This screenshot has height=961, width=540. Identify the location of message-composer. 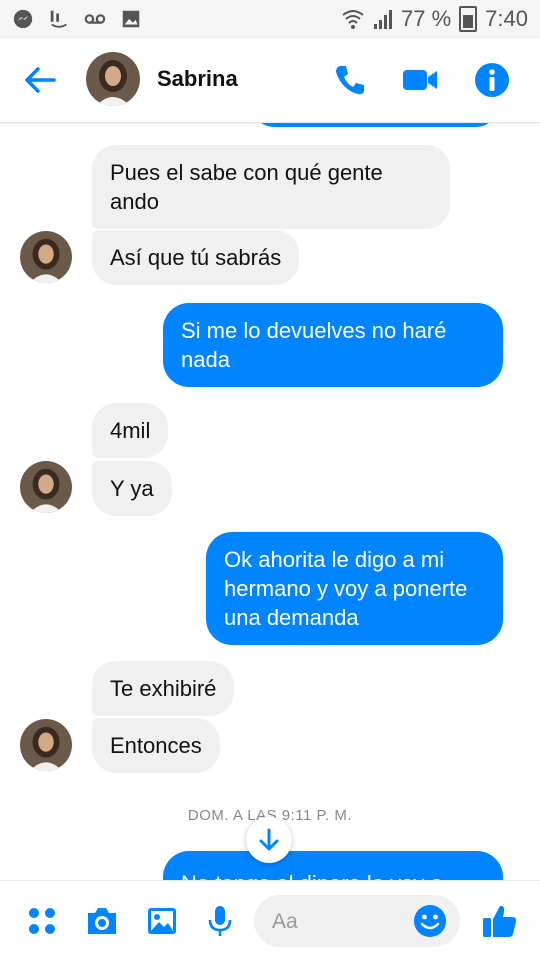
(270, 920).